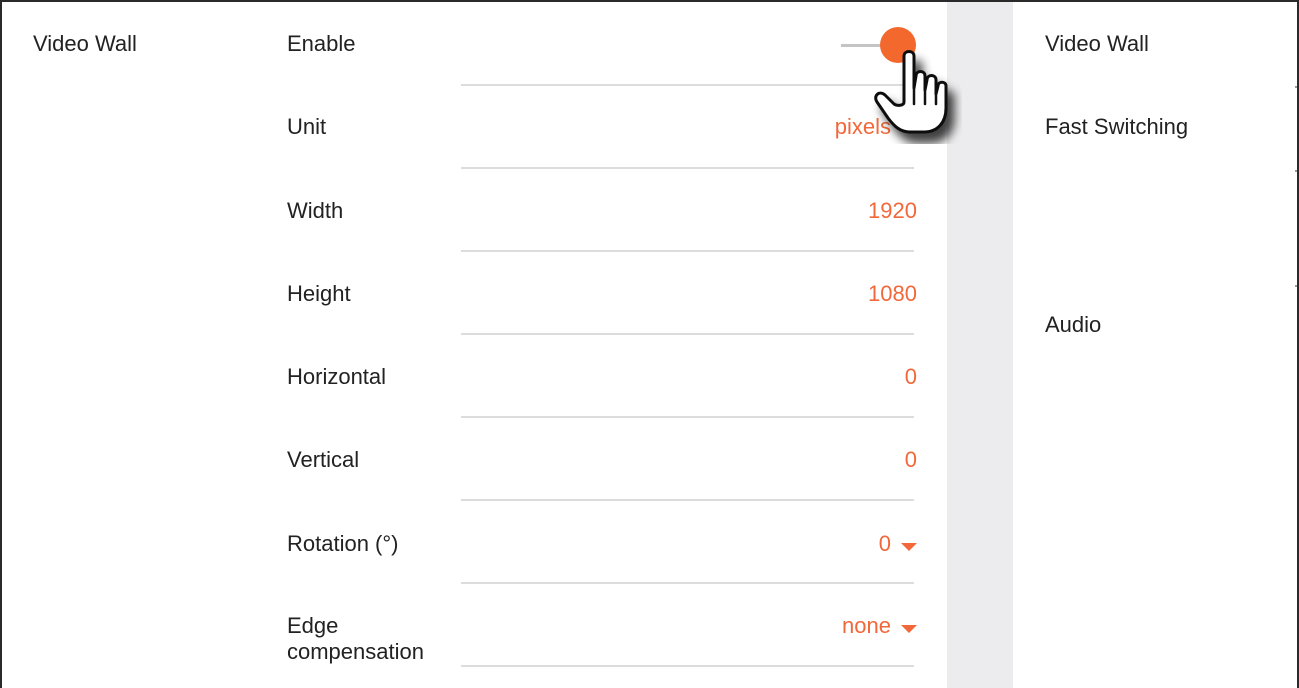 Image resolution: width=1299 pixels, height=688 pixels. Describe the element at coordinates (885, 544) in the screenshot. I see `rotation-value: 0` at that location.